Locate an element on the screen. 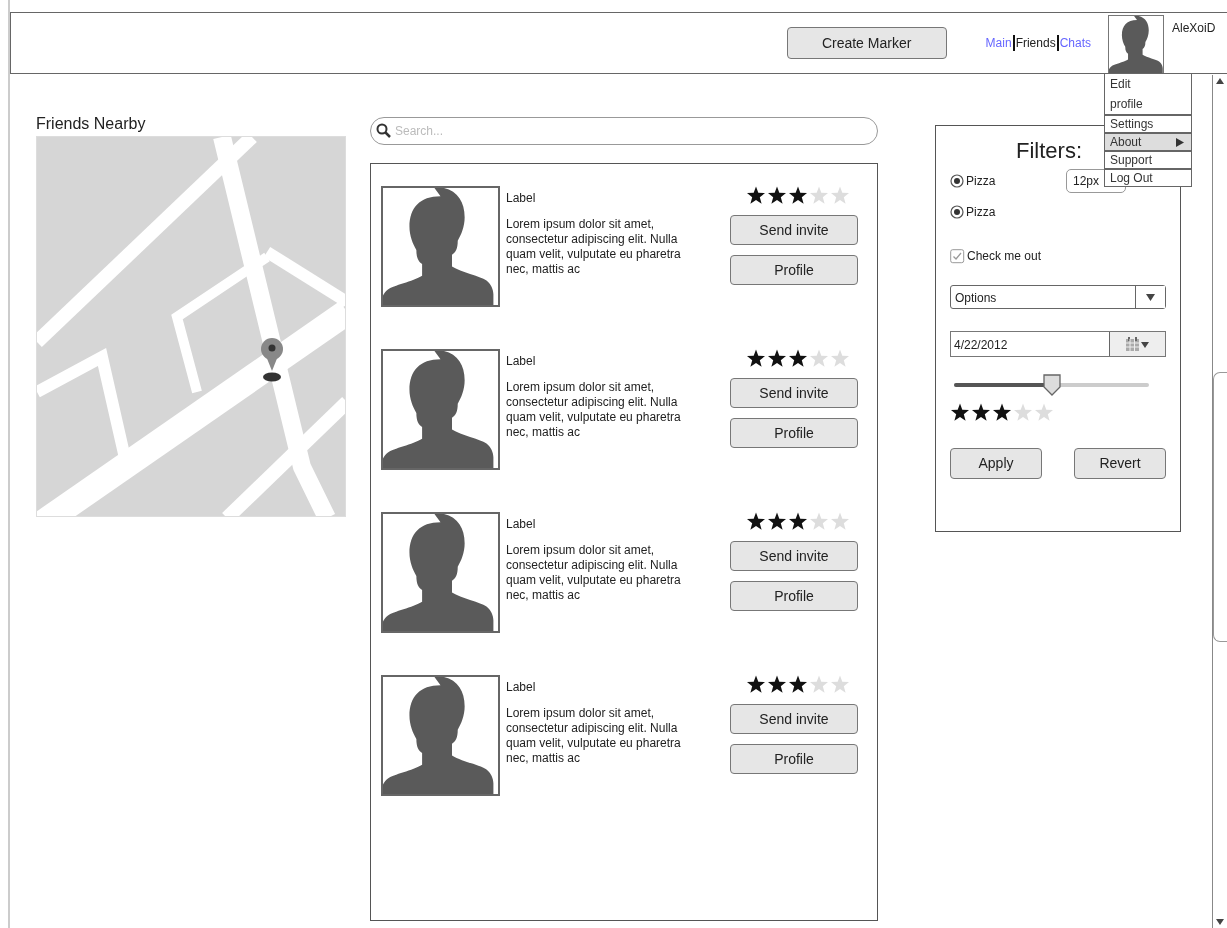  search-icon is located at coordinates (383, 130).